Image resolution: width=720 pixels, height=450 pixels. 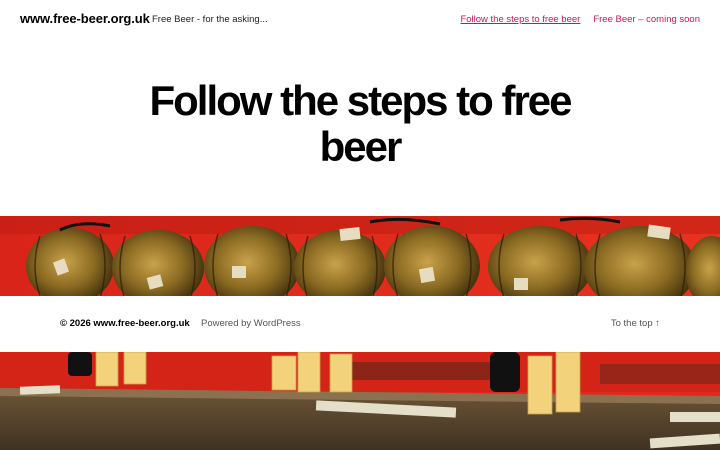 What do you see at coordinates (635, 323) in the screenshot?
I see `to-the-top-link: To the top ↑` at bounding box center [635, 323].